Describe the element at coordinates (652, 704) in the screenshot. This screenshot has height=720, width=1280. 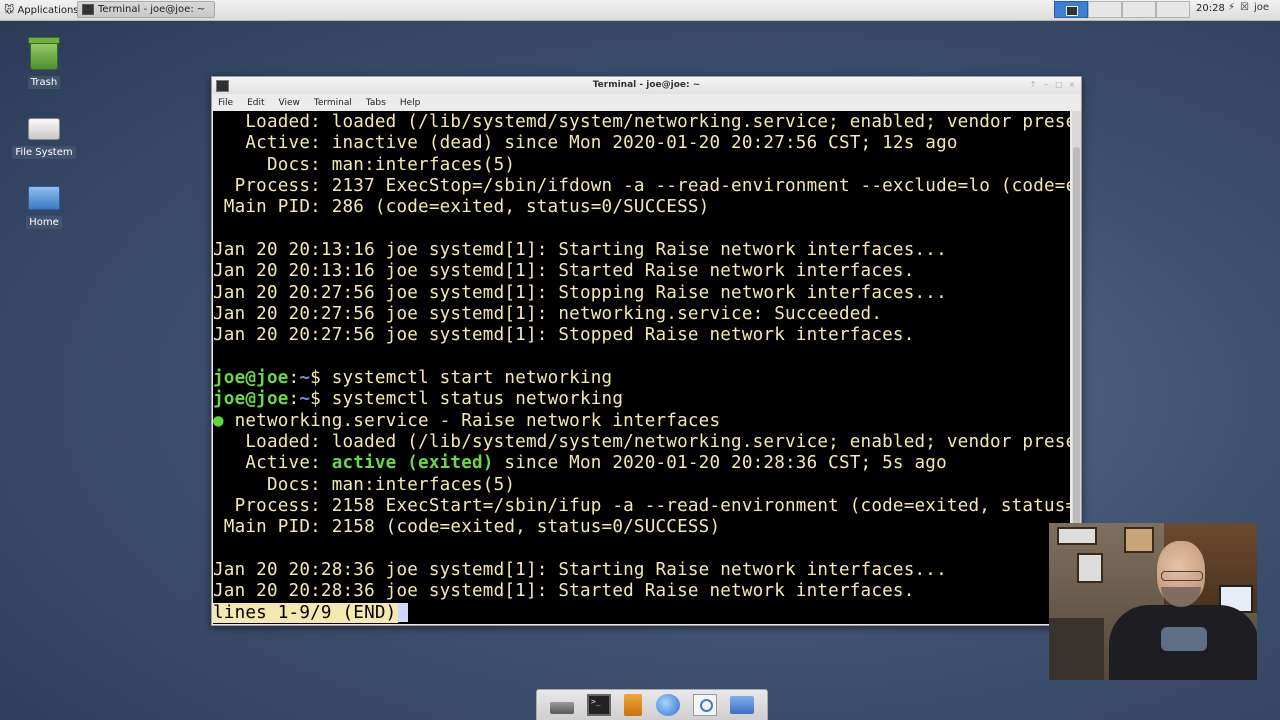
I see `bottom-dock` at that location.